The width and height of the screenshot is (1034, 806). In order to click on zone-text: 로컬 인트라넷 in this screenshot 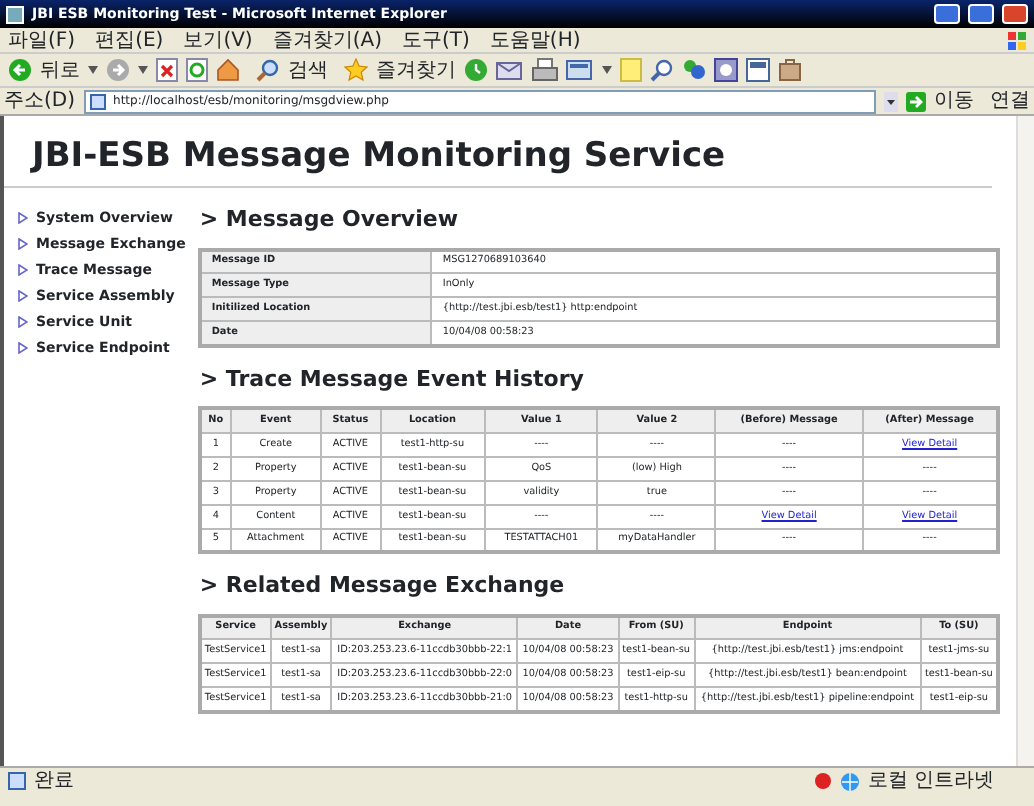, I will do `click(930, 781)`.